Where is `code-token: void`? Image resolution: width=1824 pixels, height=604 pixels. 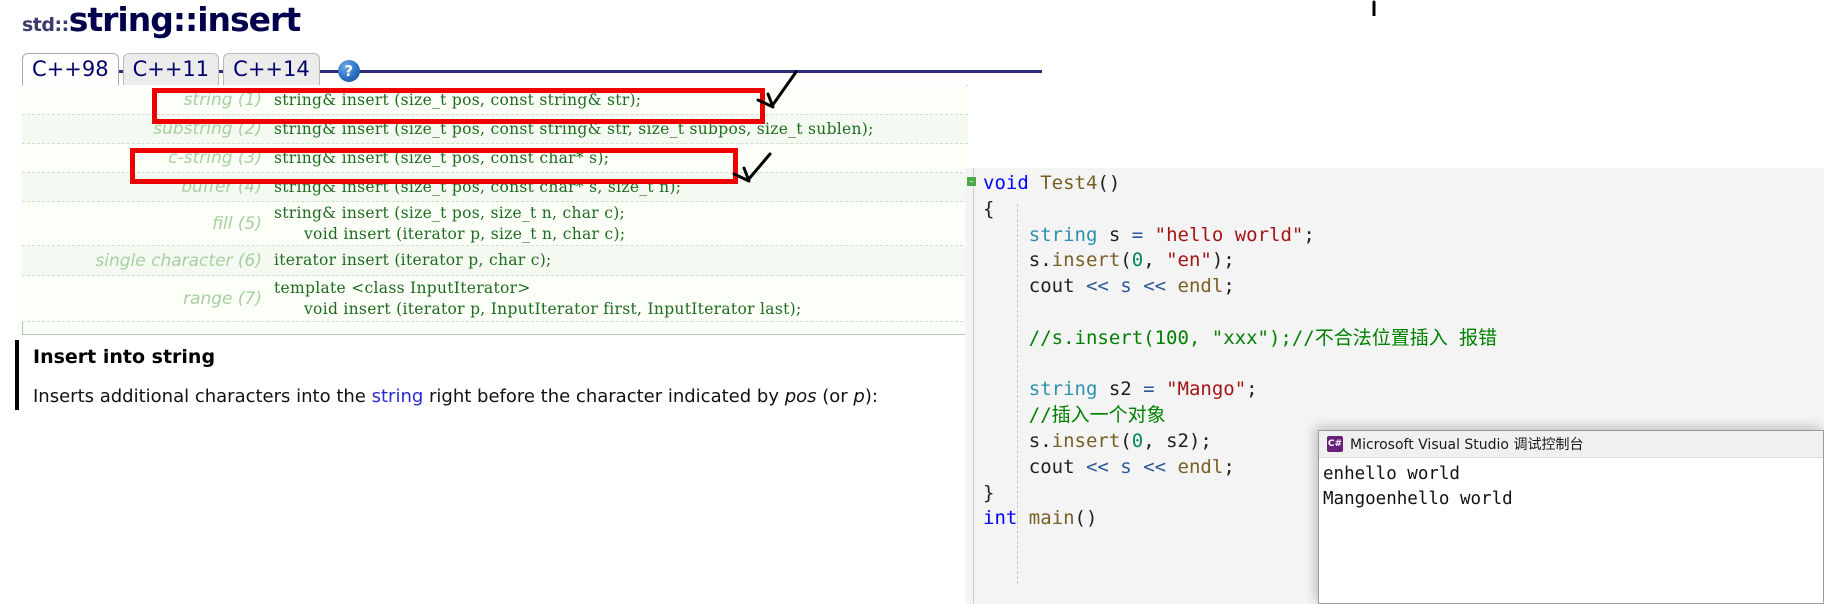
code-token: void is located at coordinates (1012, 183).